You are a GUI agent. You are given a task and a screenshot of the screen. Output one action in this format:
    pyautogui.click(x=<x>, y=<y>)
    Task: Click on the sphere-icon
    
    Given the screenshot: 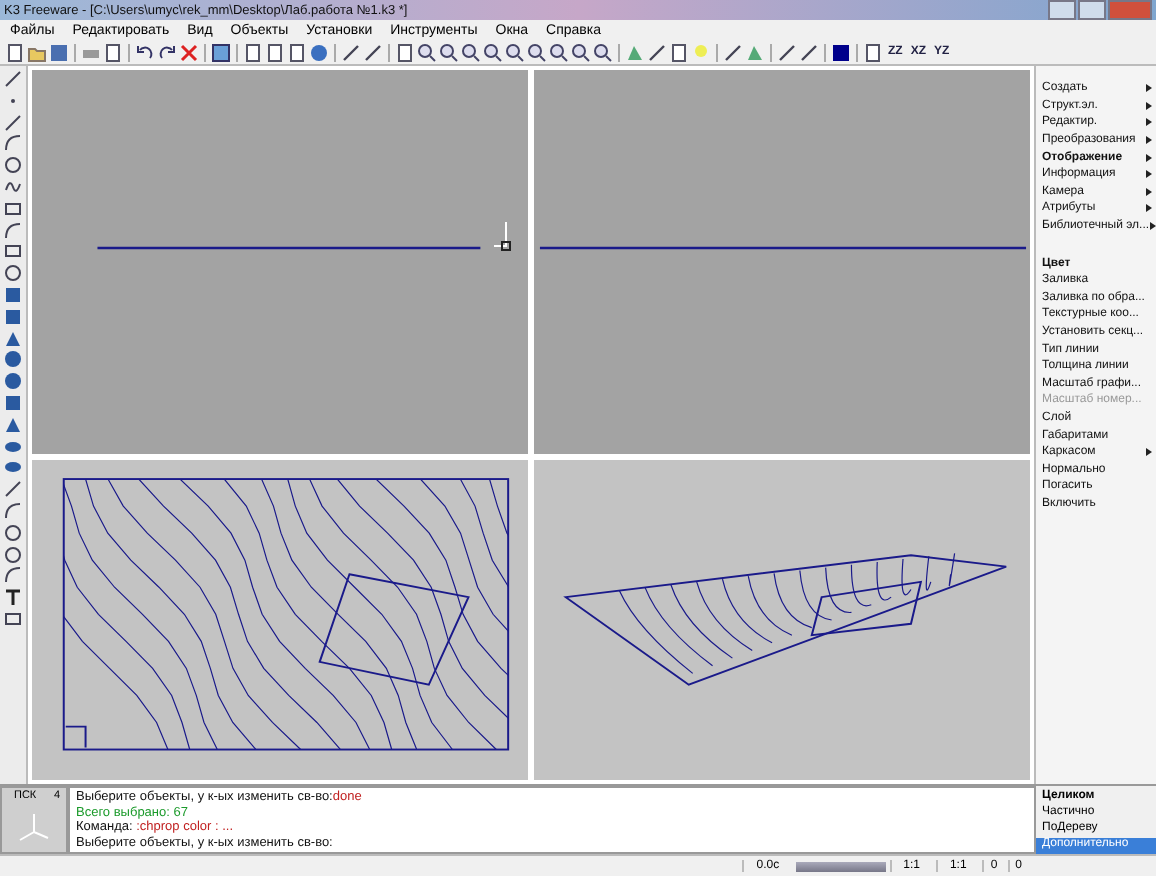 What is the action you would take?
    pyautogui.click(x=319, y=52)
    